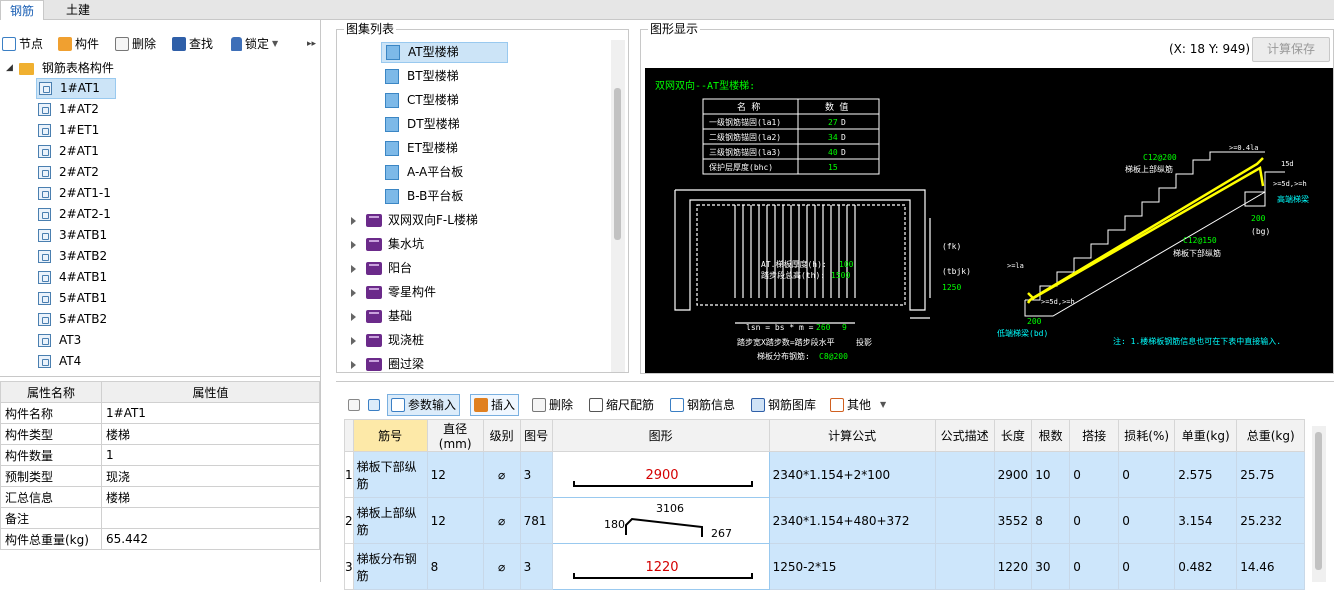 This screenshot has height=590, width=1334. What do you see at coordinates (71, 319) in the screenshot?
I see `tree-item: 5#ATB2` at bounding box center [71, 319].